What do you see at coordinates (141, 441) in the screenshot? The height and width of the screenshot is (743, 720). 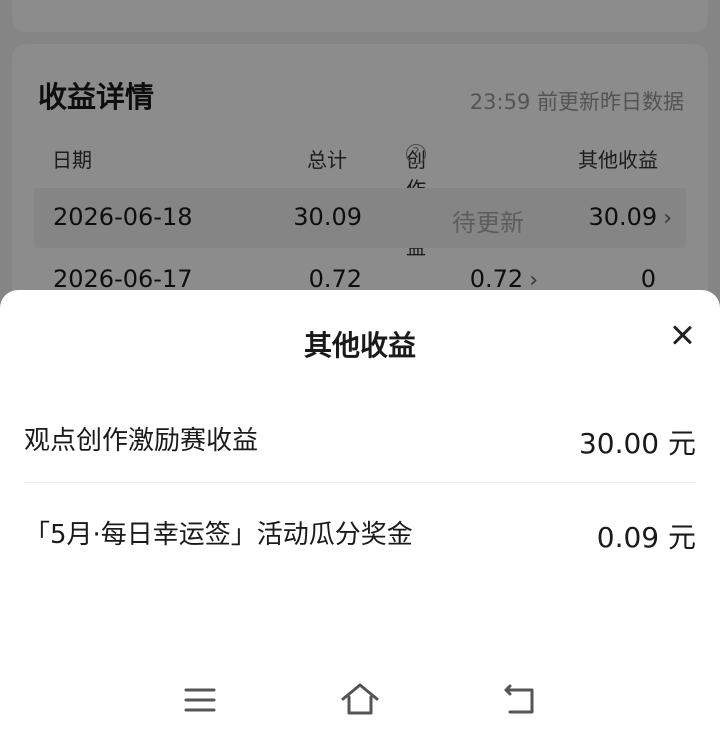 I see `item-label: 观点创作激励赛收益` at bounding box center [141, 441].